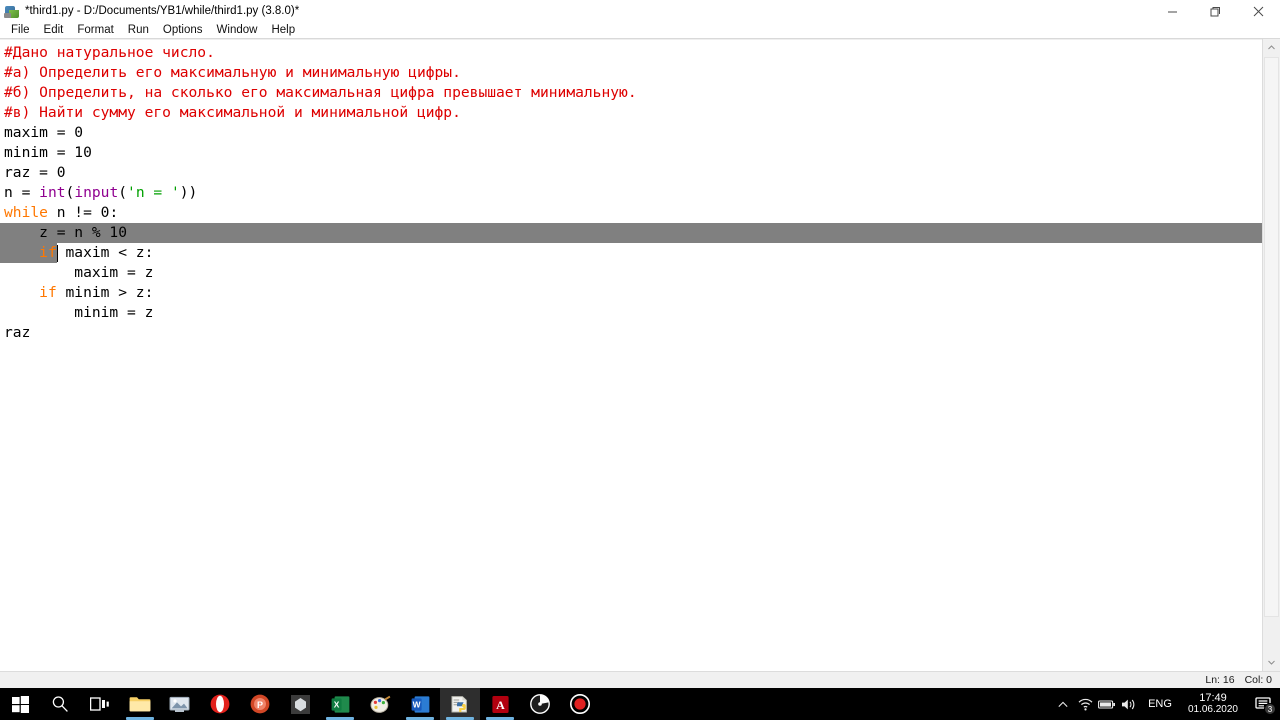  I want to click on code-line-text: raz = 0, so click(35, 172).